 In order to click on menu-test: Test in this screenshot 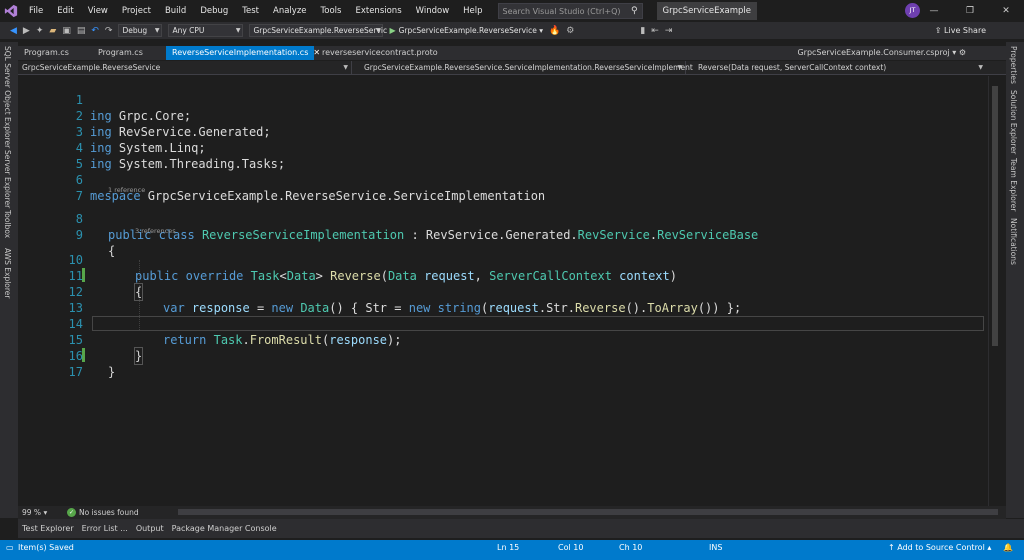, I will do `click(250, 11)`.